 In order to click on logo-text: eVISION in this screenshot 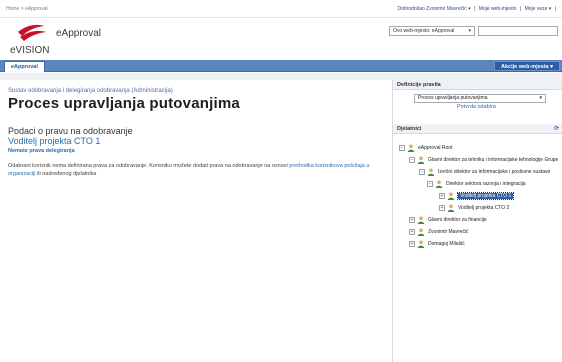, I will do `click(29, 50)`.